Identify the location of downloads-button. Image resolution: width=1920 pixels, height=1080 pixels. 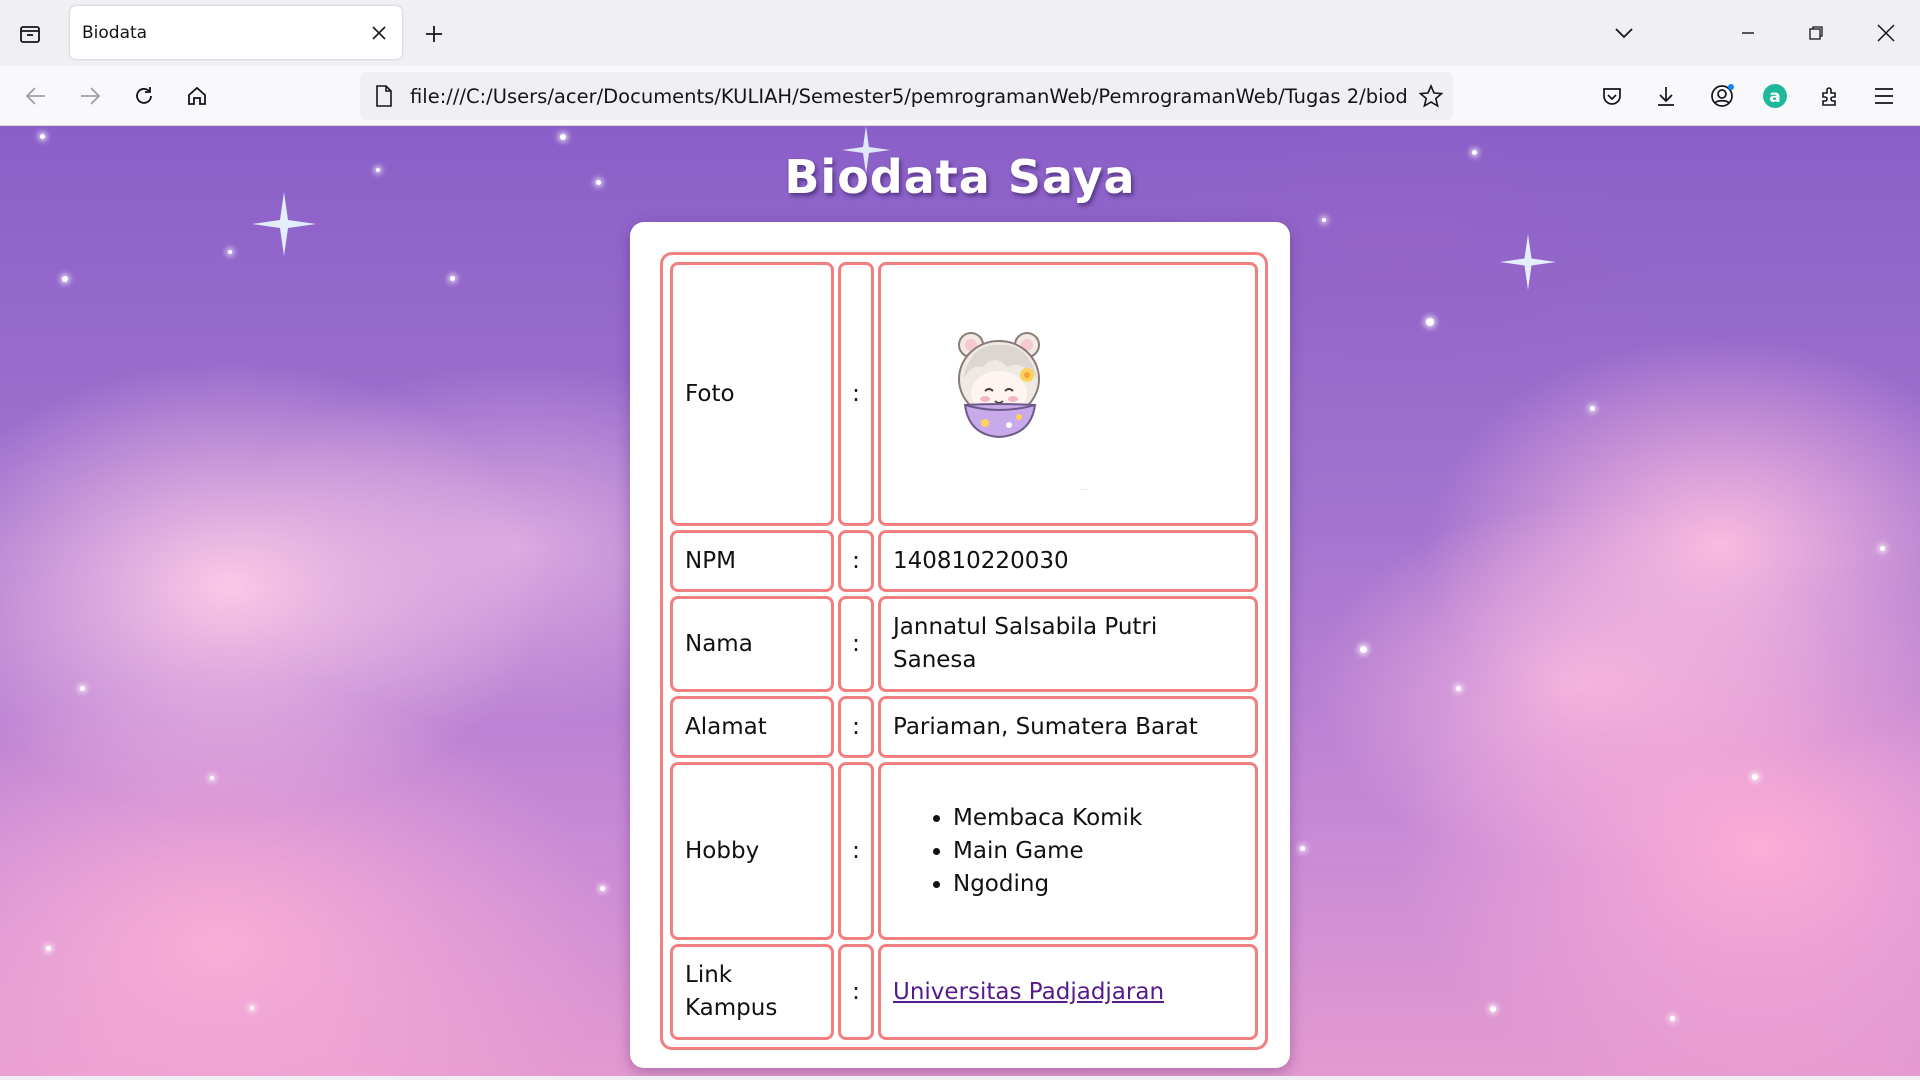
(1666, 96).